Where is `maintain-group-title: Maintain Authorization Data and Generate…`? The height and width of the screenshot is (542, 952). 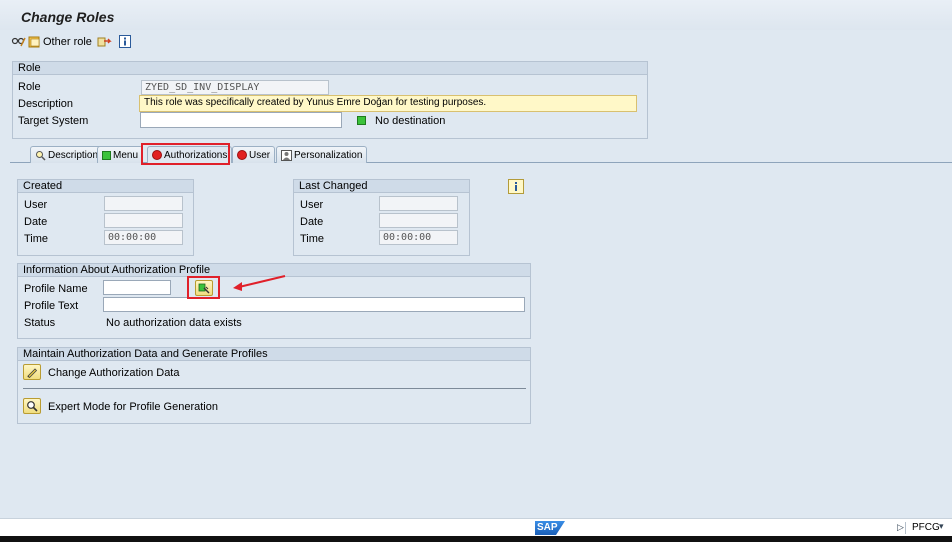
maintain-group-title: Maintain Authorization Data and Generate… is located at coordinates (274, 354).